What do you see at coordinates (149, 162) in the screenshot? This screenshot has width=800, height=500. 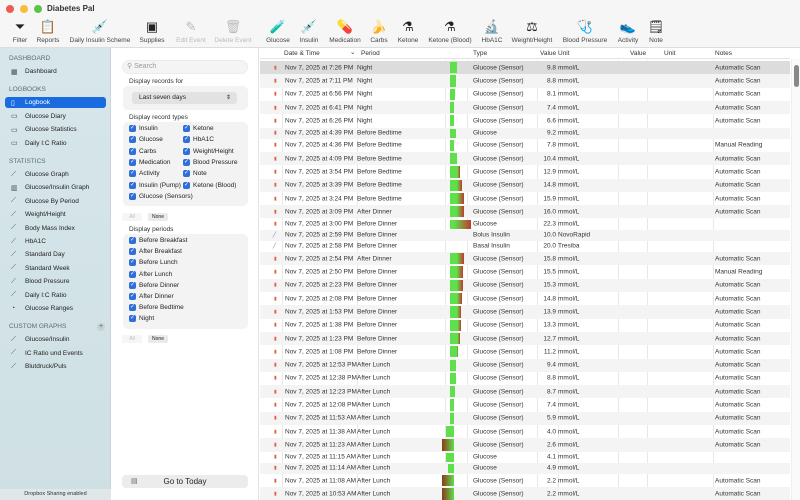 I see `checkbox-medication: ✓ Medication` at bounding box center [149, 162].